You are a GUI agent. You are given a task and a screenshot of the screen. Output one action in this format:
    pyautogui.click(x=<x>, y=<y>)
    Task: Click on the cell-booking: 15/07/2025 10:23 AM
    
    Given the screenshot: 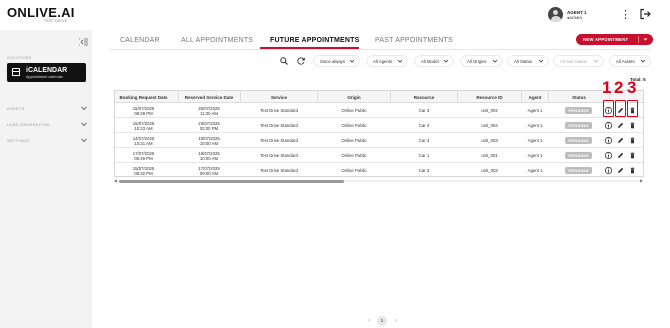 What is the action you would take?
    pyautogui.click(x=143, y=126)
    